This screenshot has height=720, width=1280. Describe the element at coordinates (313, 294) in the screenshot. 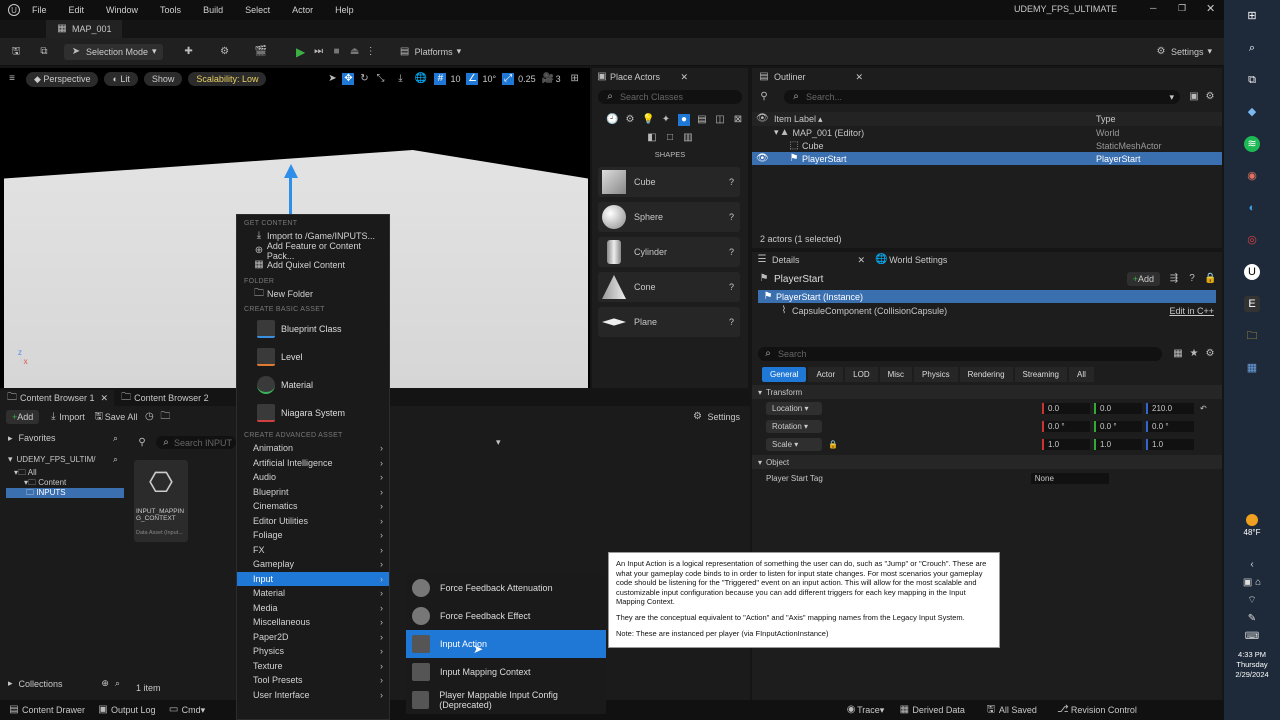

I see `menu-new-folder: 🗀 New Folder` at that location.